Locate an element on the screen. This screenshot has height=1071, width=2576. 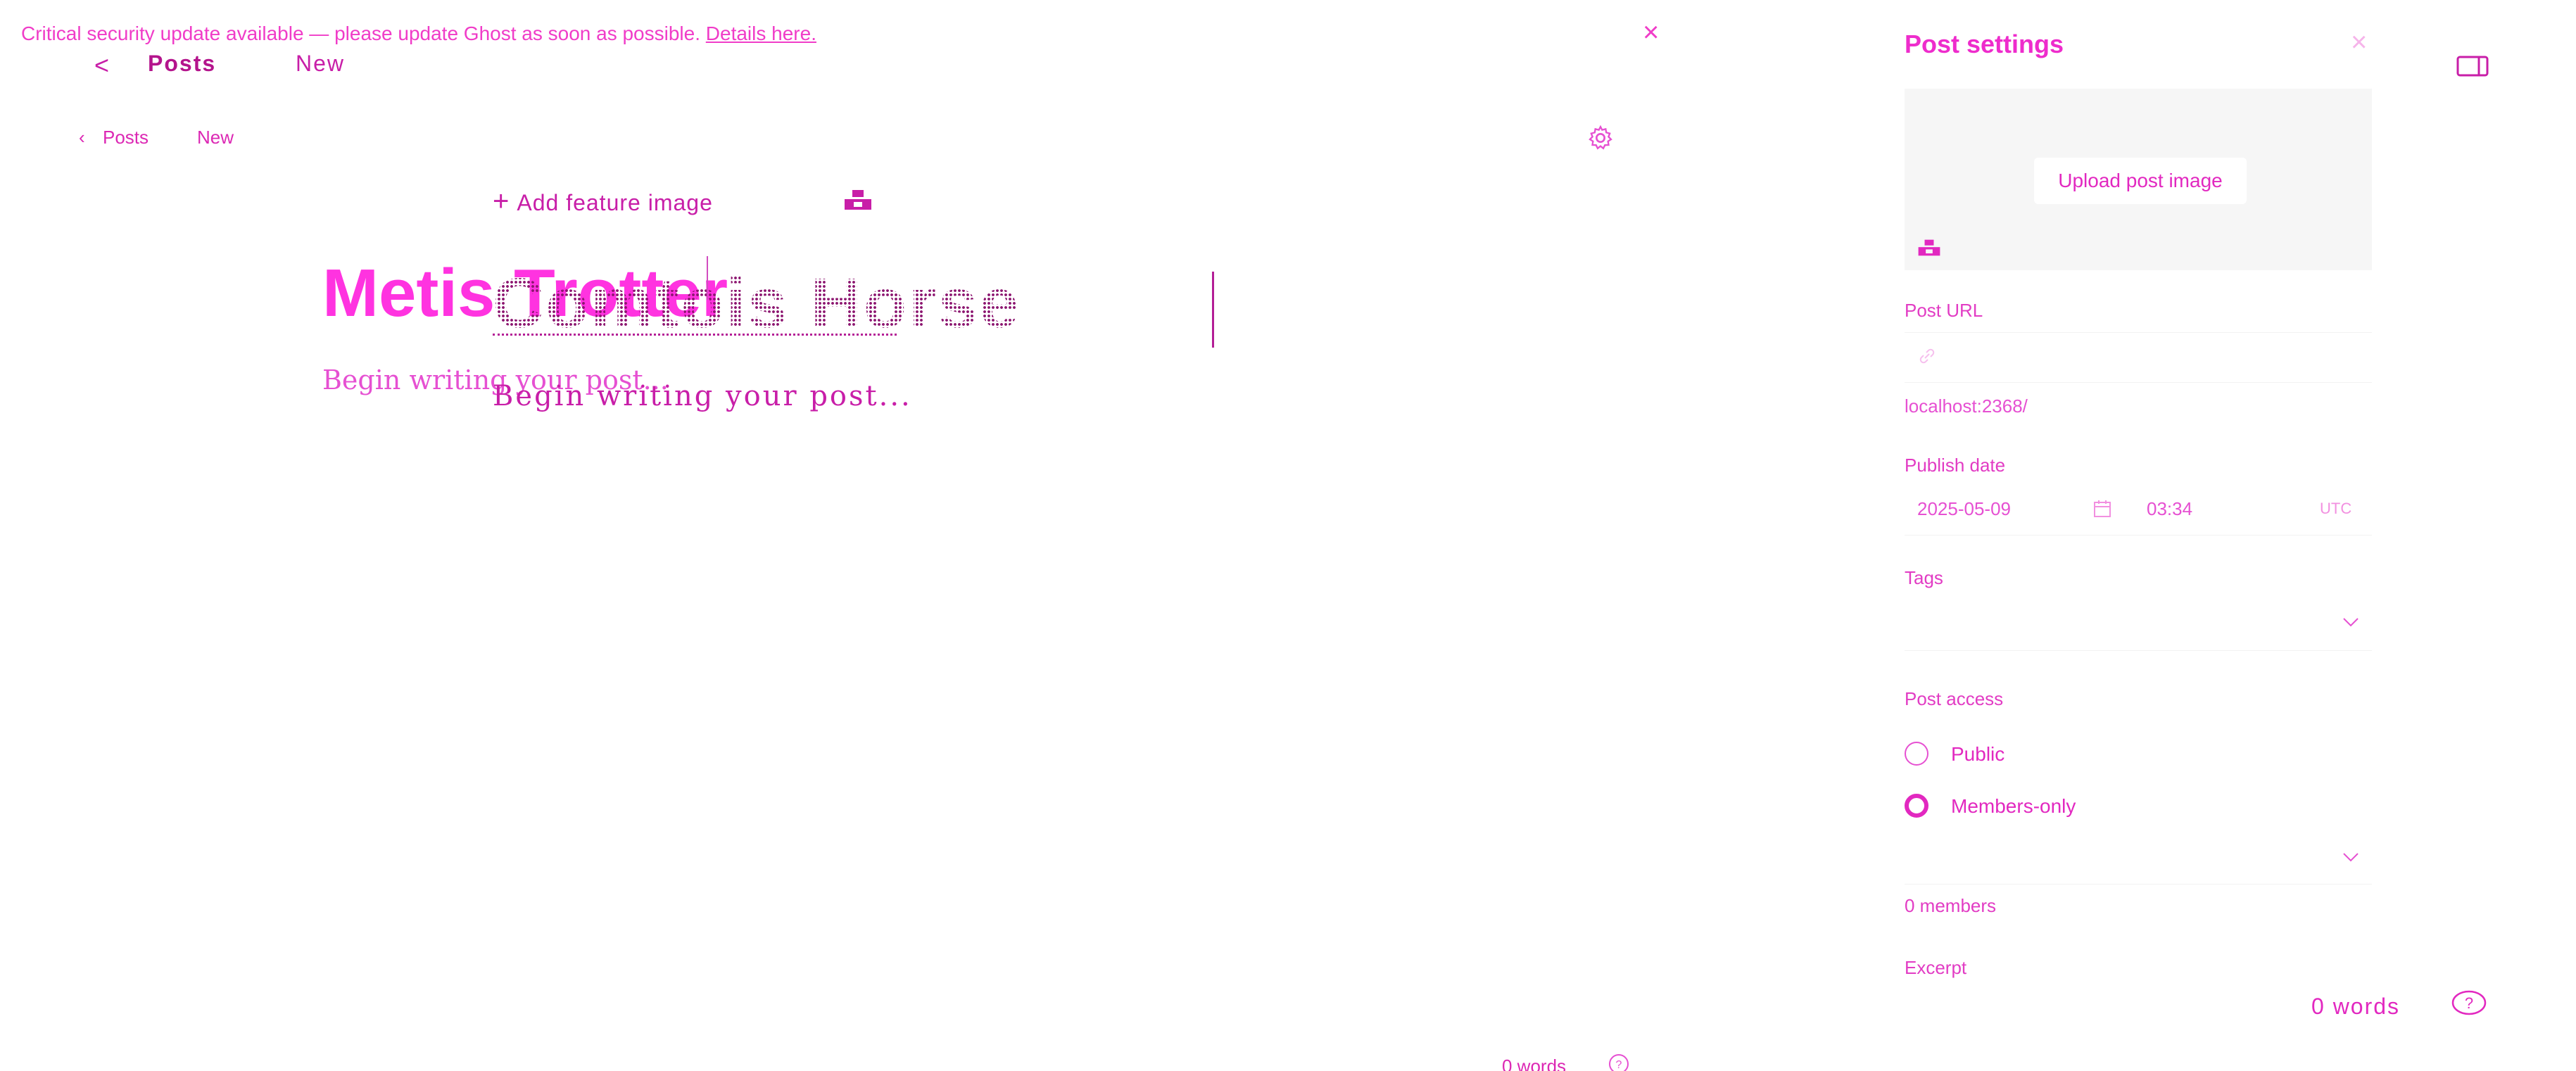
banner-close-icon: × is located at coordinates (1651, 32).